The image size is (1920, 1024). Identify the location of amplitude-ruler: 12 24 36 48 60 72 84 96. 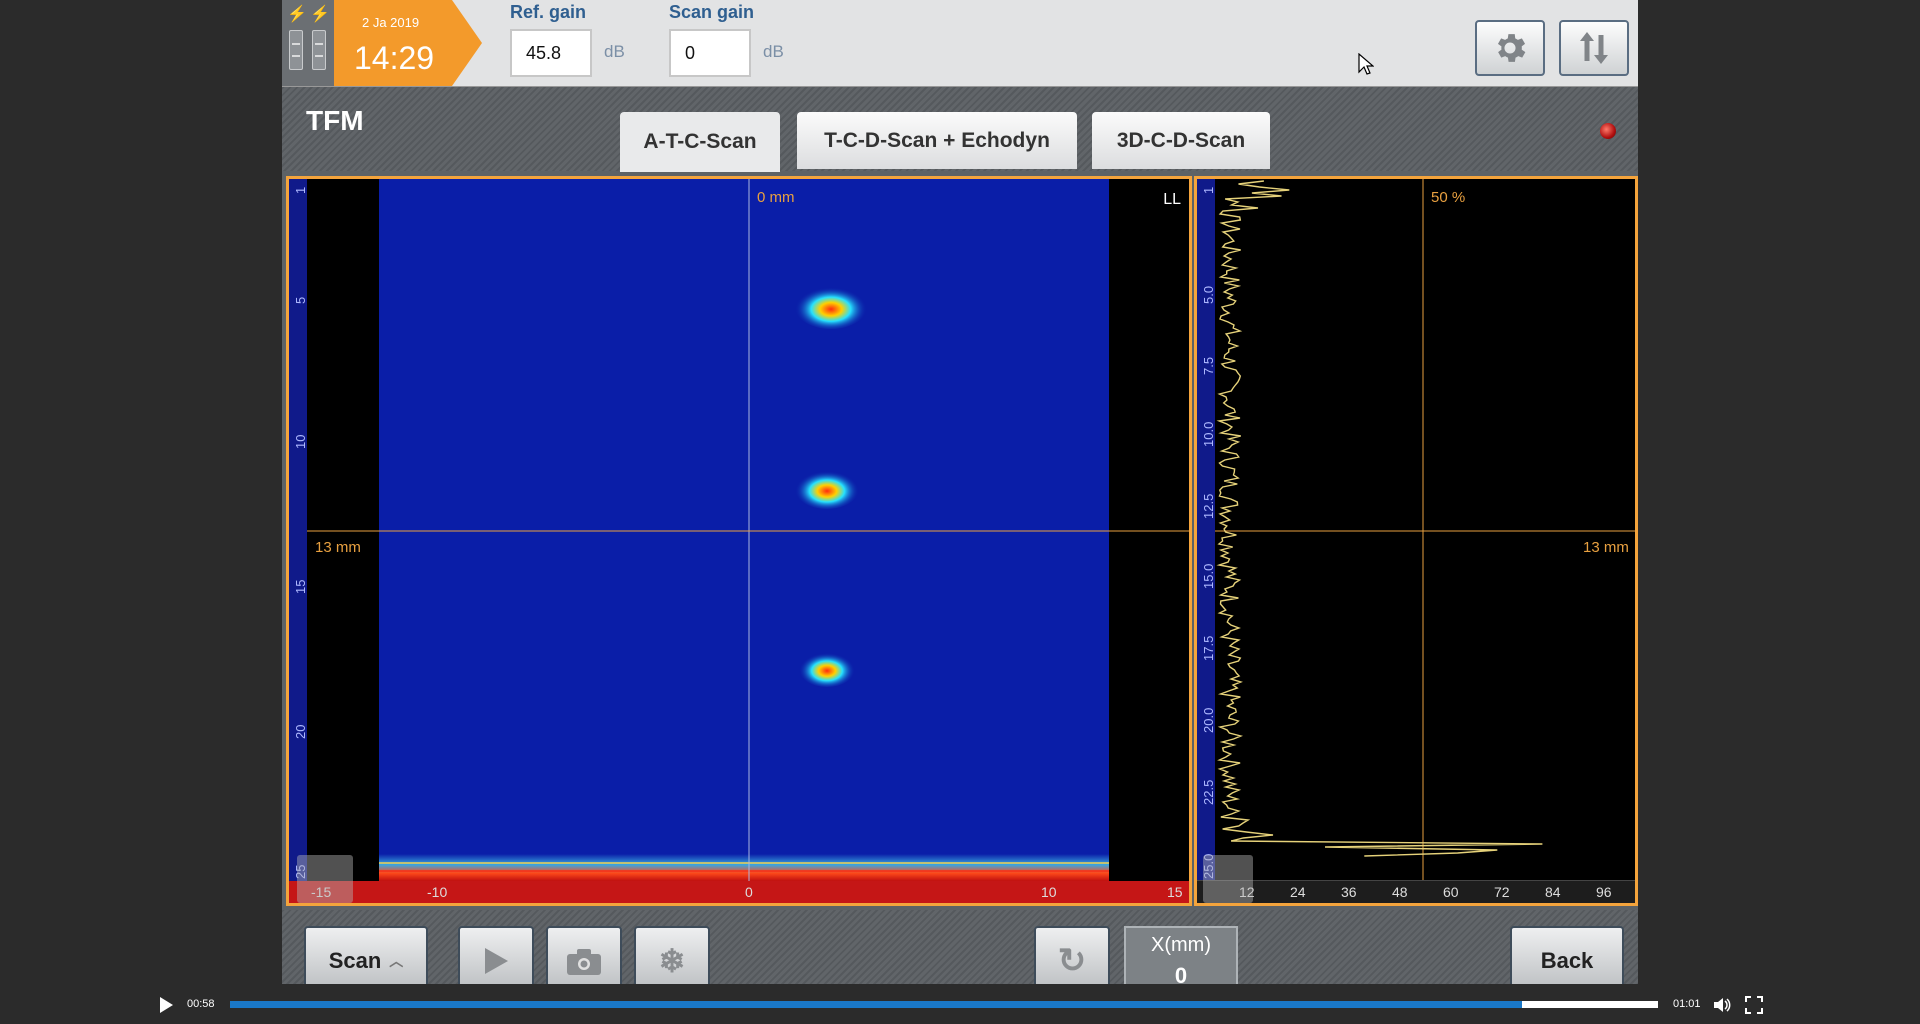
(1416, 891).